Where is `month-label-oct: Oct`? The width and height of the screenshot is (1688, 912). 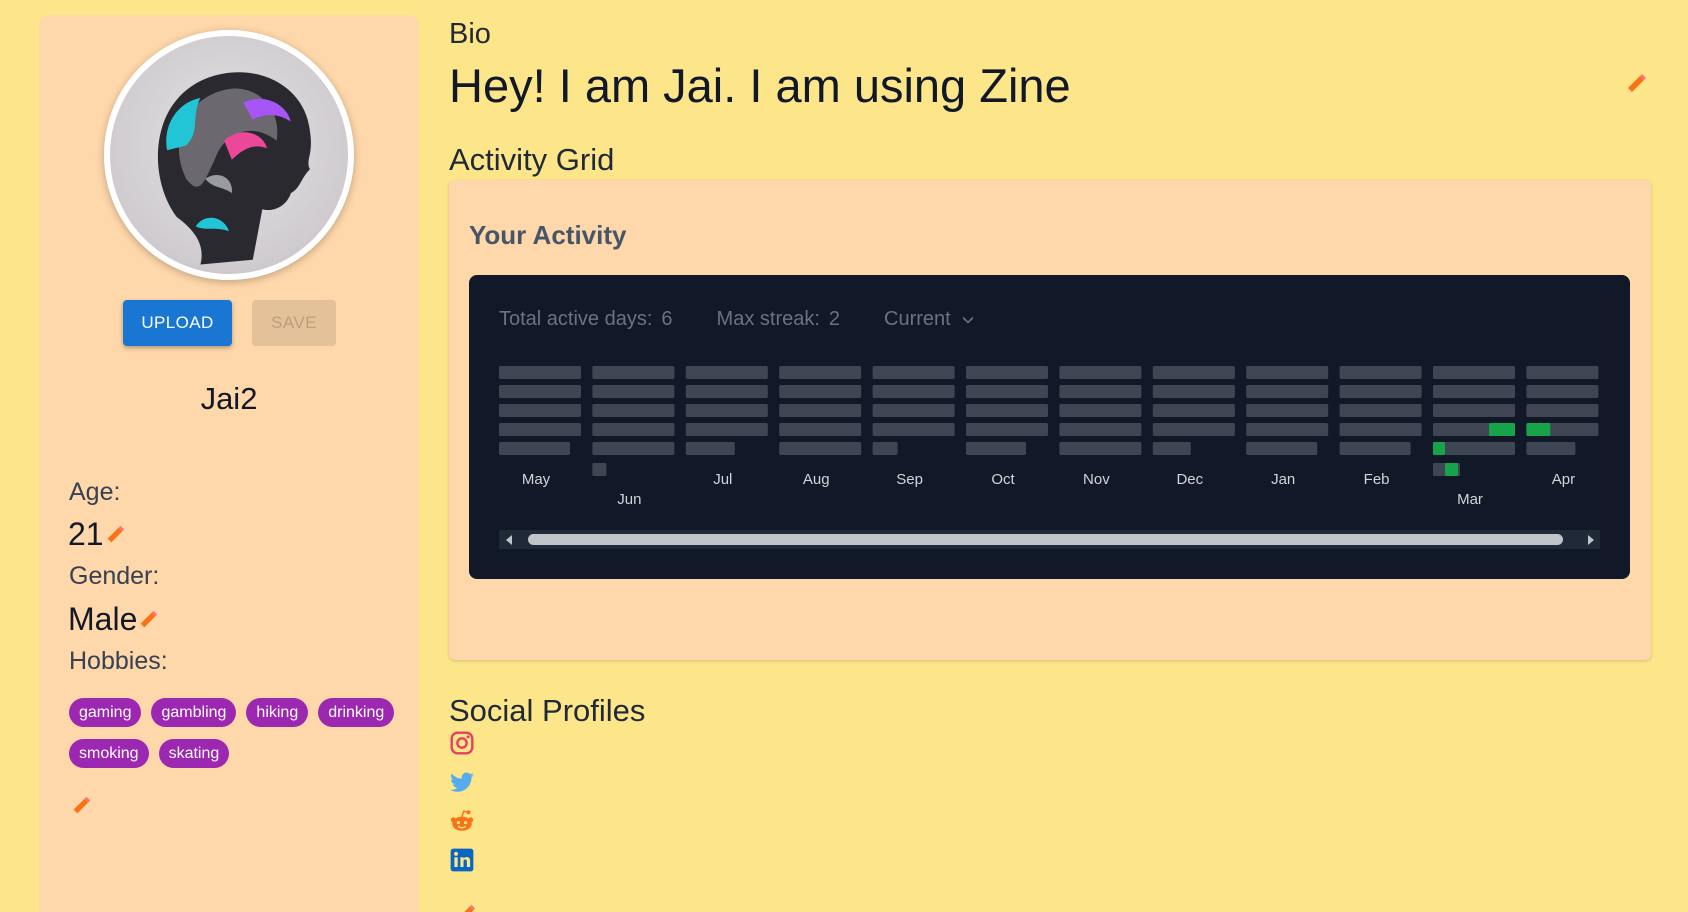
month-label-oct: Oct is located at coordinates (1003, 479).